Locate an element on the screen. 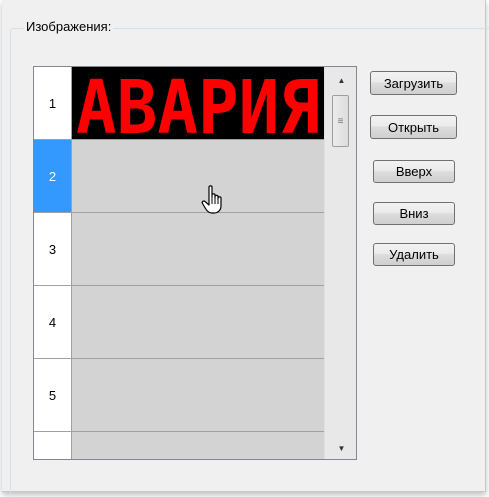 This screenshot has height=497, width=489. table-row: 2 is located at coordinates (179, 176).